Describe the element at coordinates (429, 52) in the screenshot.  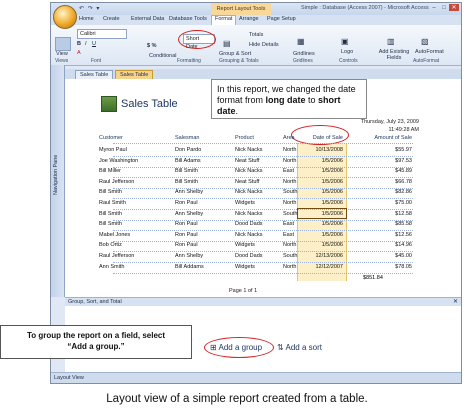
I see `autoformat-button: AutoFormat` at that location.